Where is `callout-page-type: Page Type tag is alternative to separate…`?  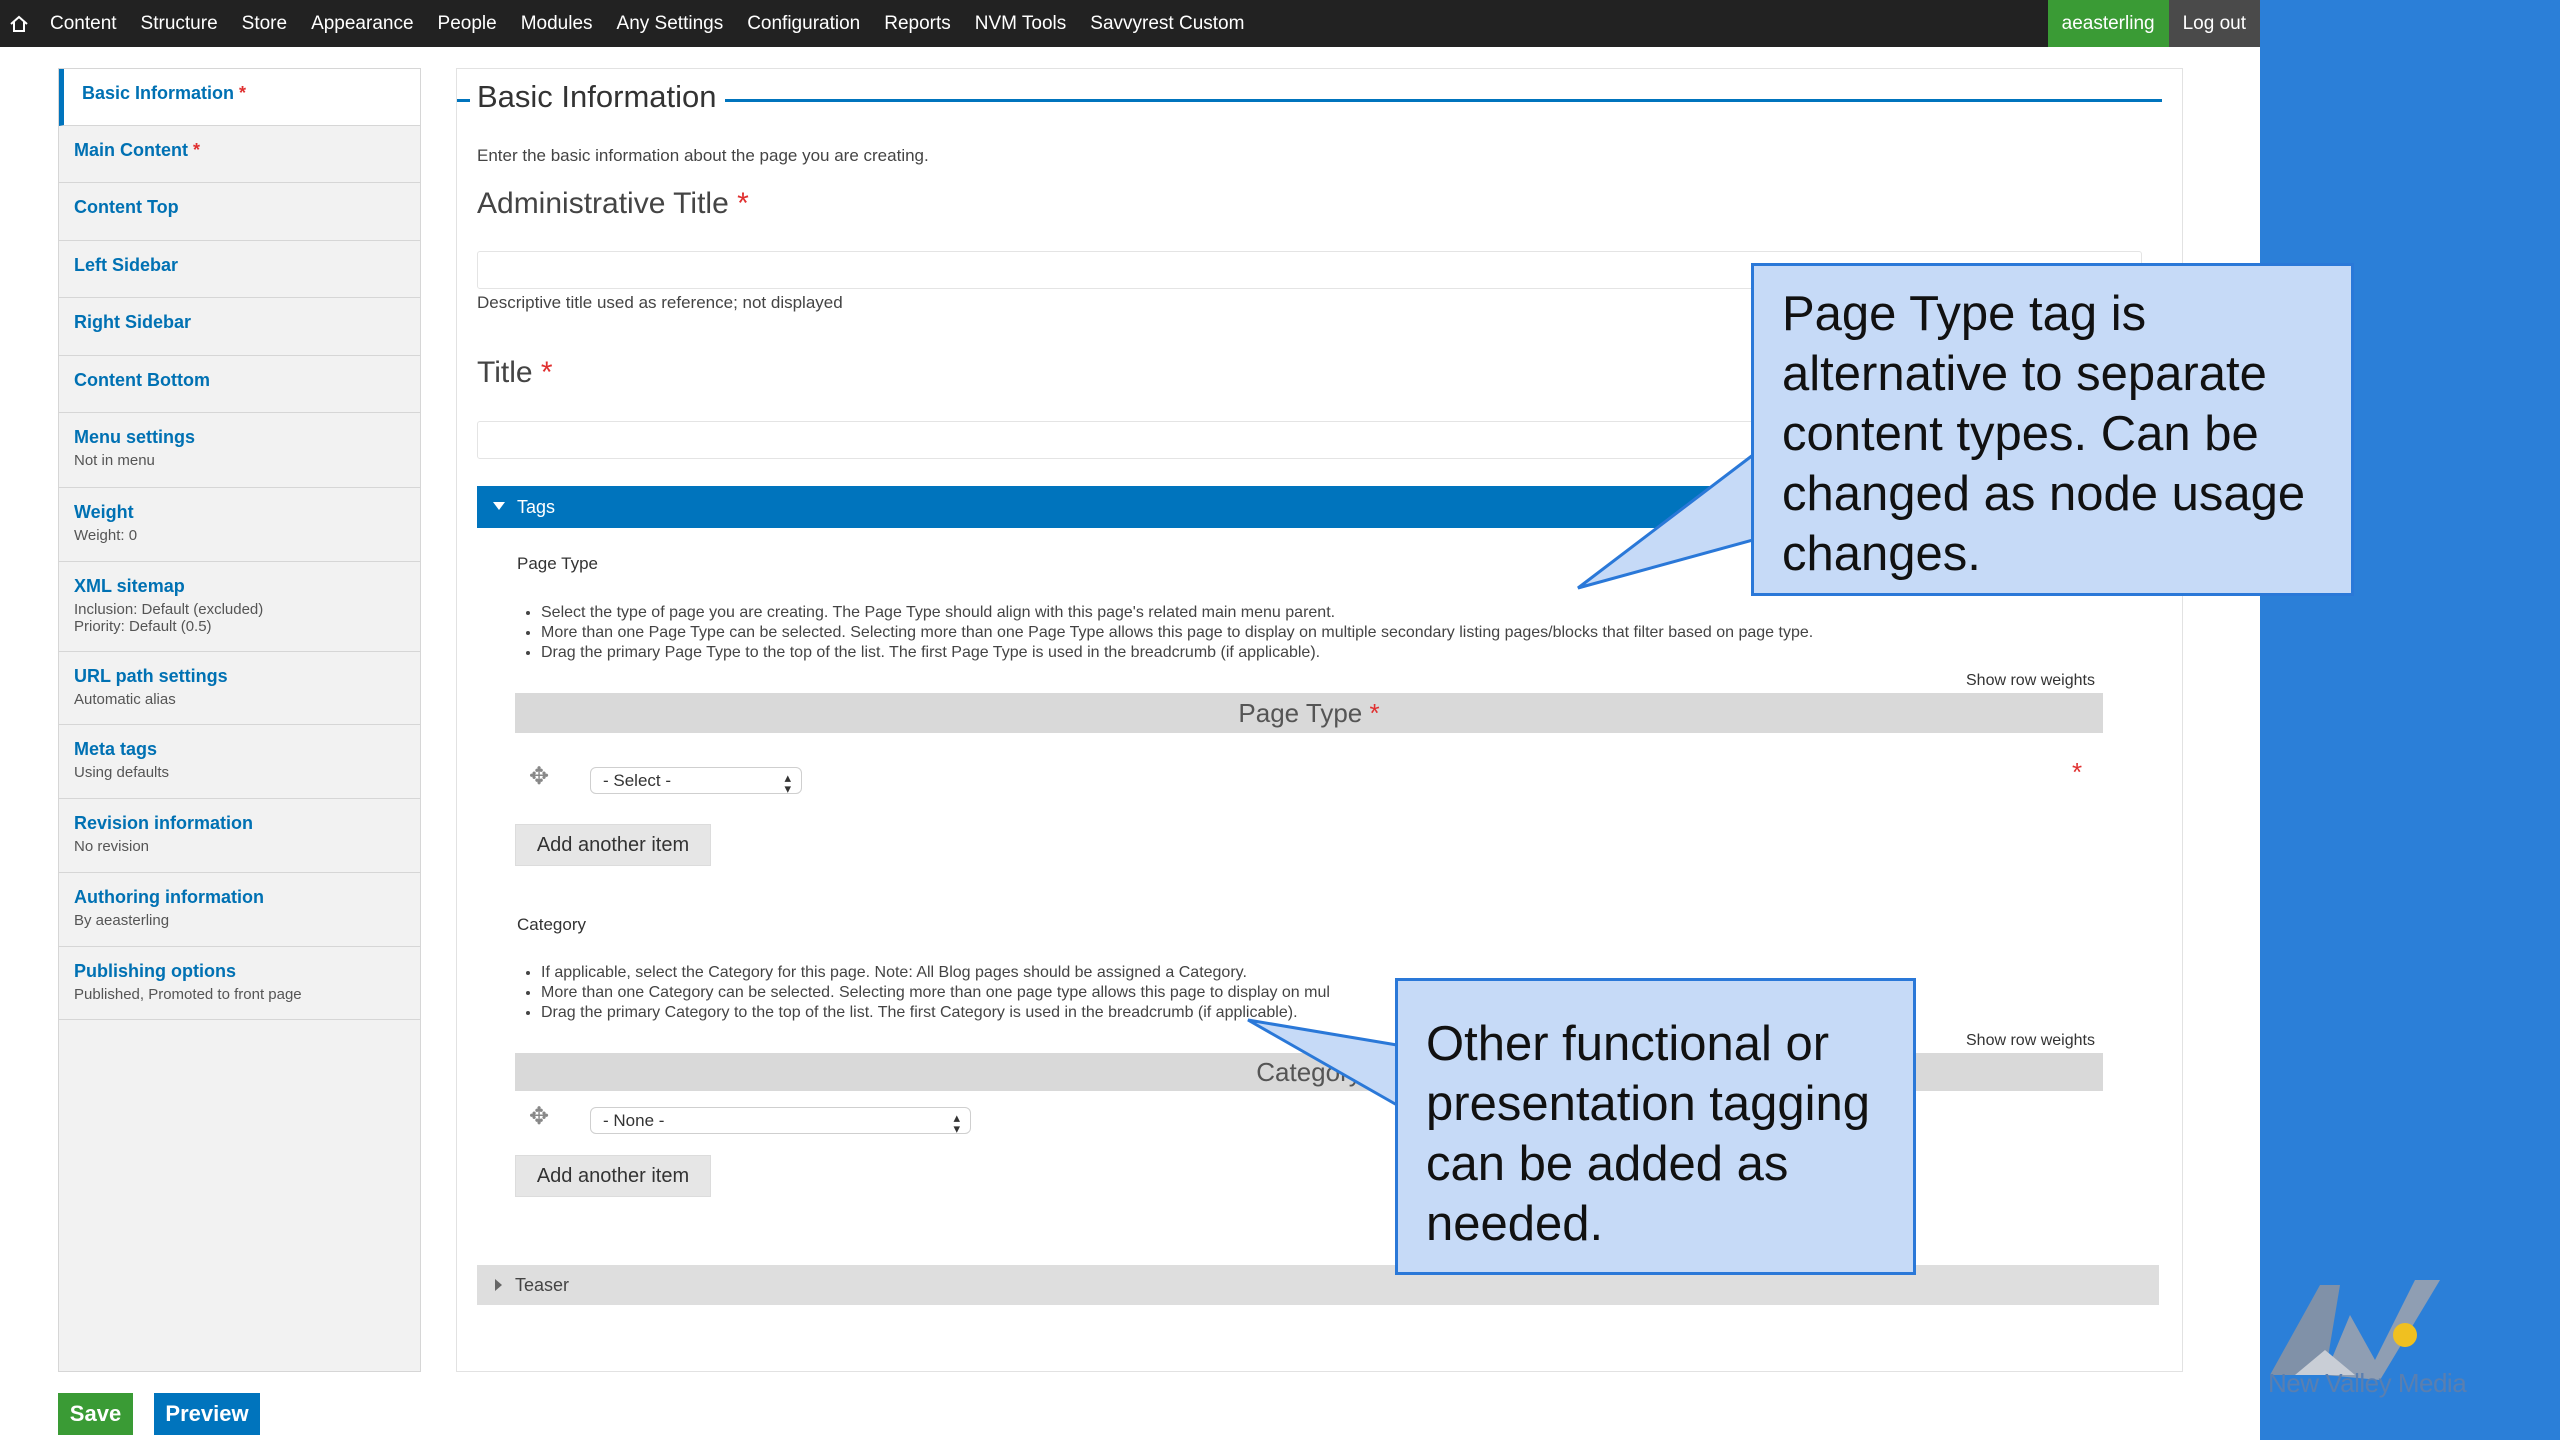 callout-page-type: Page Type tag is alternative to separate… is located at coordinates (2052, 429).